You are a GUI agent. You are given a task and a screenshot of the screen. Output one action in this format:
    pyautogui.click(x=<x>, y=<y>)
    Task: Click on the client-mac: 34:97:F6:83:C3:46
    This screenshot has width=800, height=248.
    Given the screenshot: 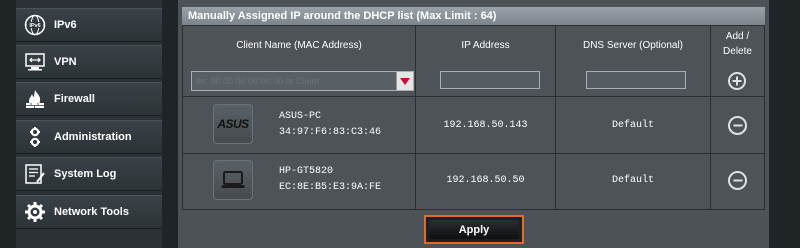 What is the action you would take?
    pyautogui.click(x=330, y=132)
    